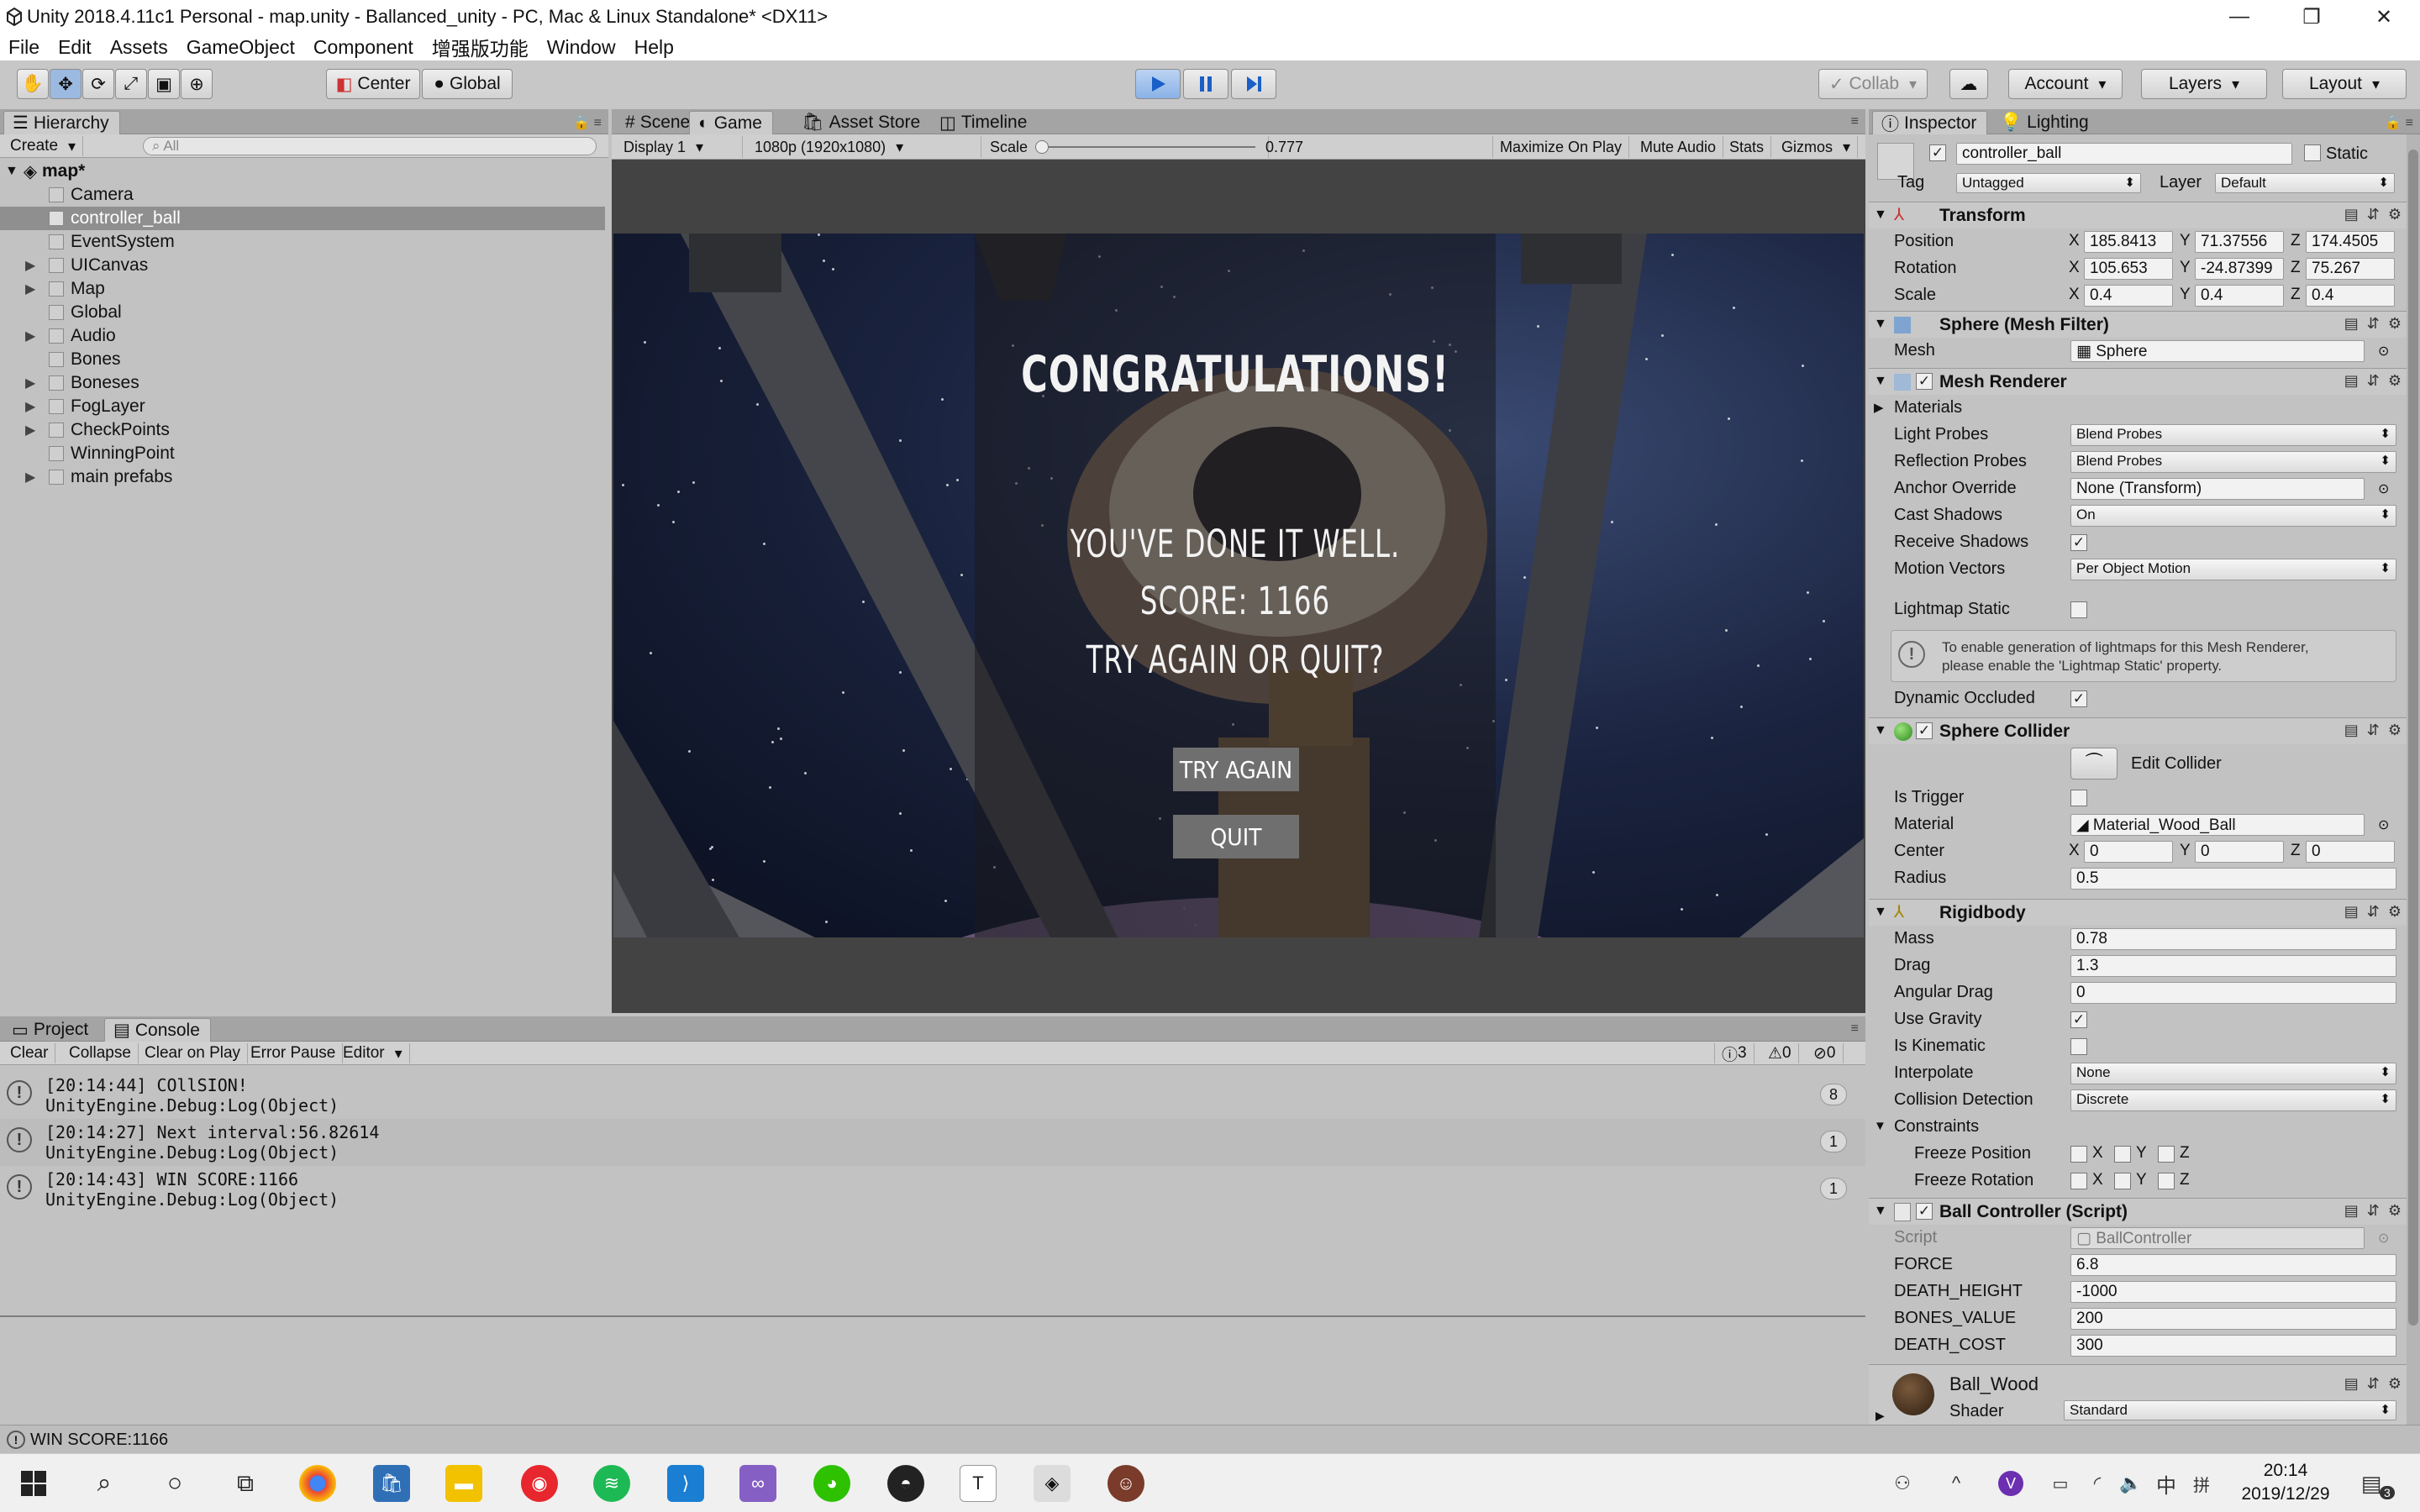  What do you see at coordinates (2233, 1346) in the screenshot?
I see `death-cost-field: 300` at bounding box center [2233, 1346].